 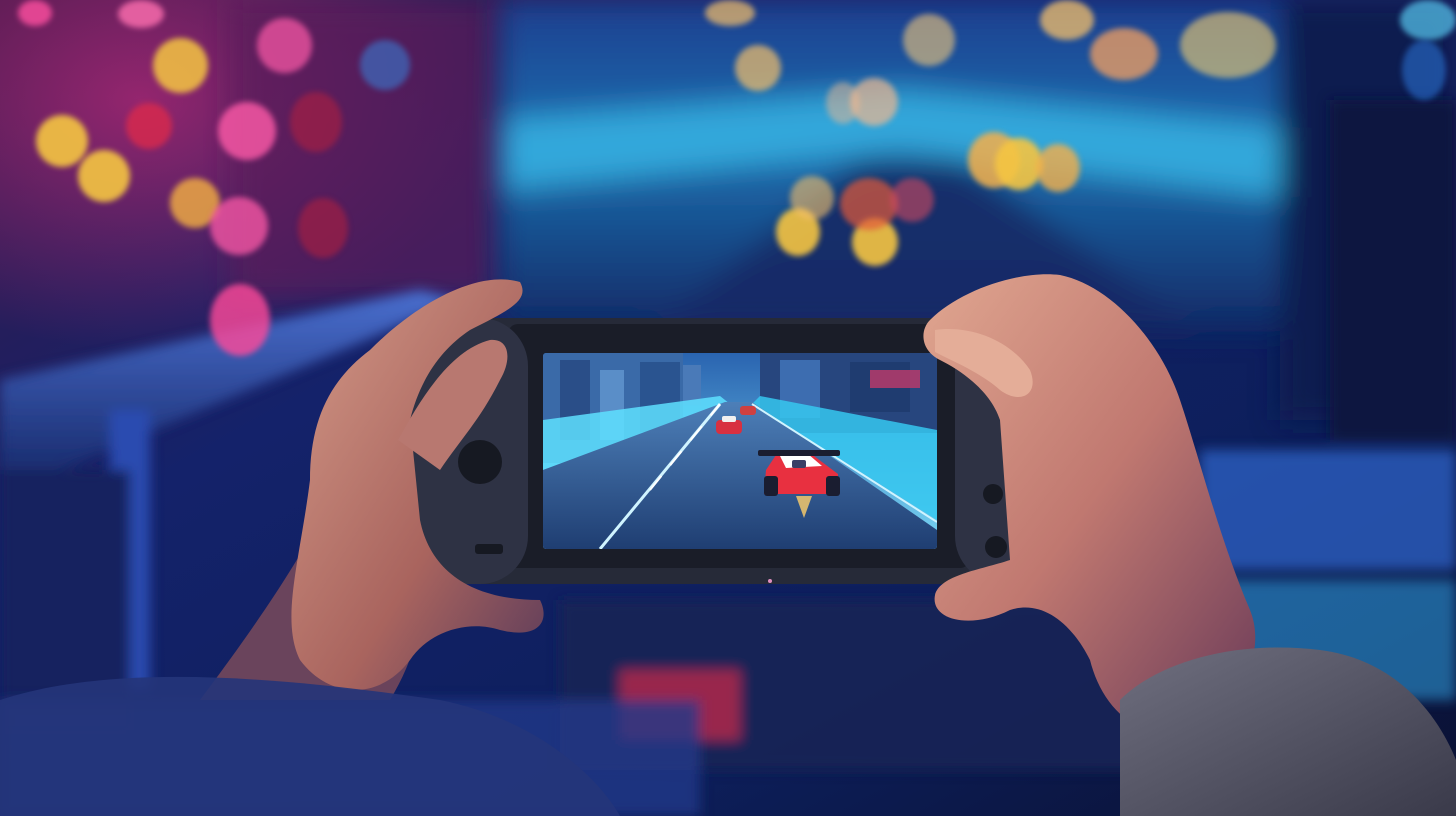 What do you see at coordinates (310, 746) in the screenshot?
I see `foreground-blur` at bounding box center [310, 746].